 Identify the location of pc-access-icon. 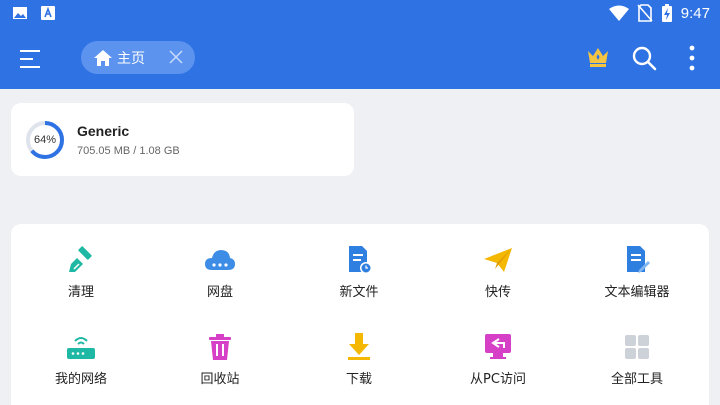
(498, 346).